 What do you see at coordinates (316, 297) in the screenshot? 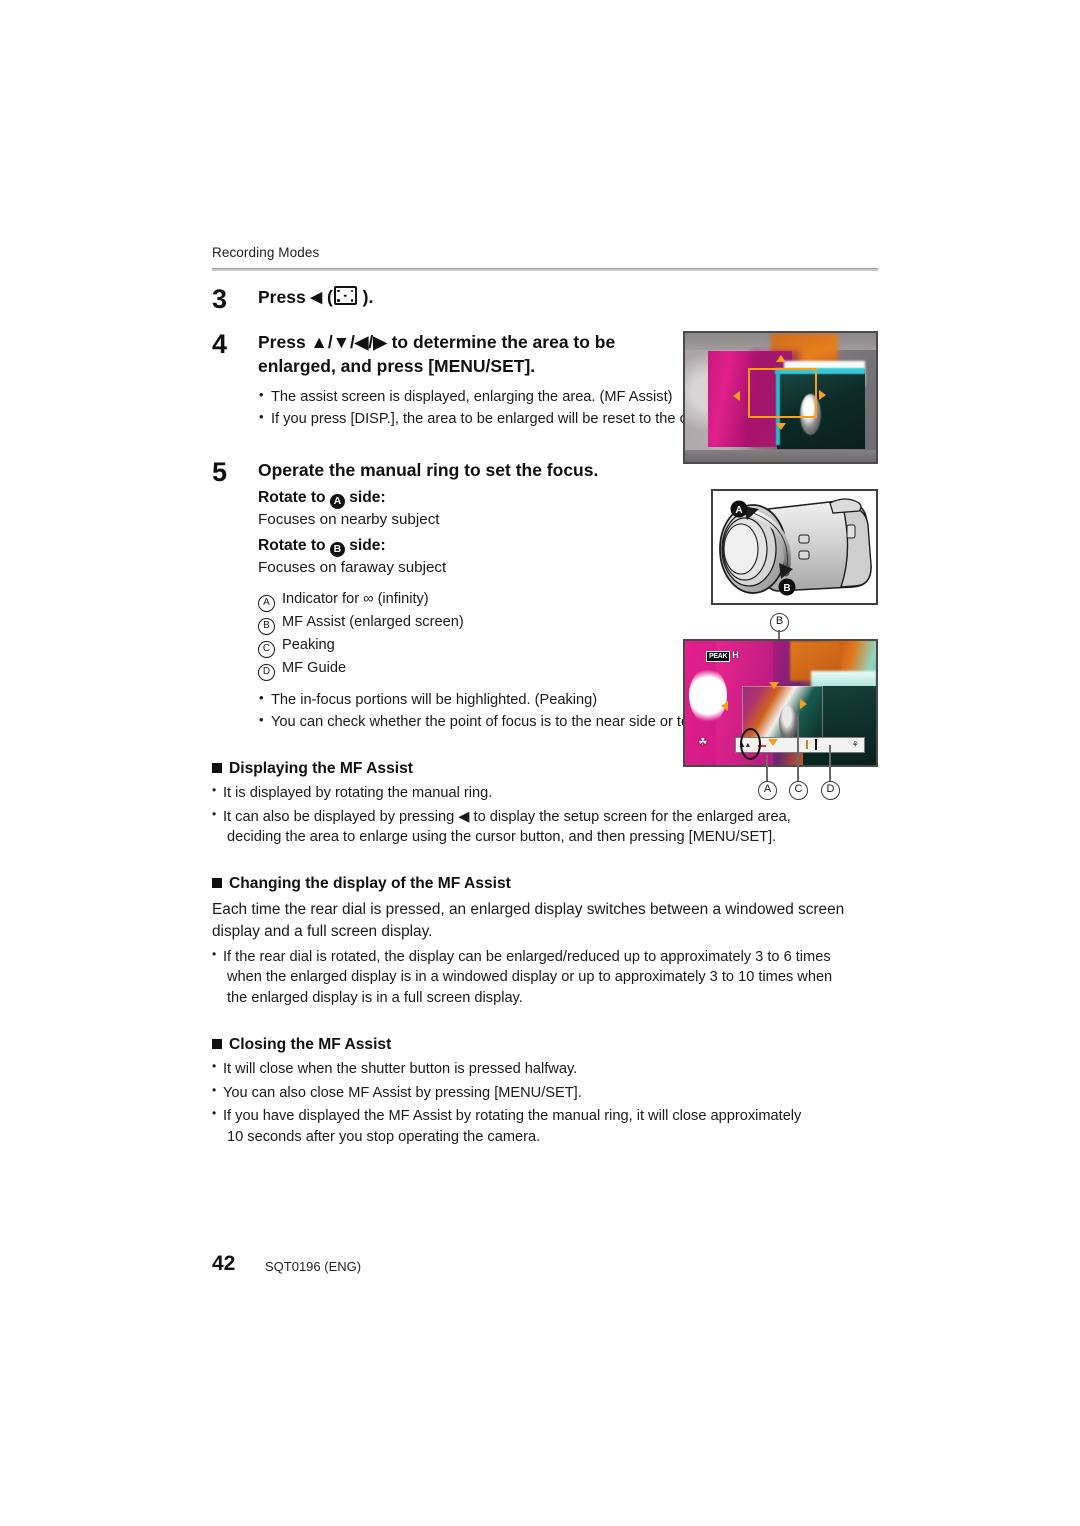
I see `left-arrow-icon: ◀` at bounding box center [316, 297].